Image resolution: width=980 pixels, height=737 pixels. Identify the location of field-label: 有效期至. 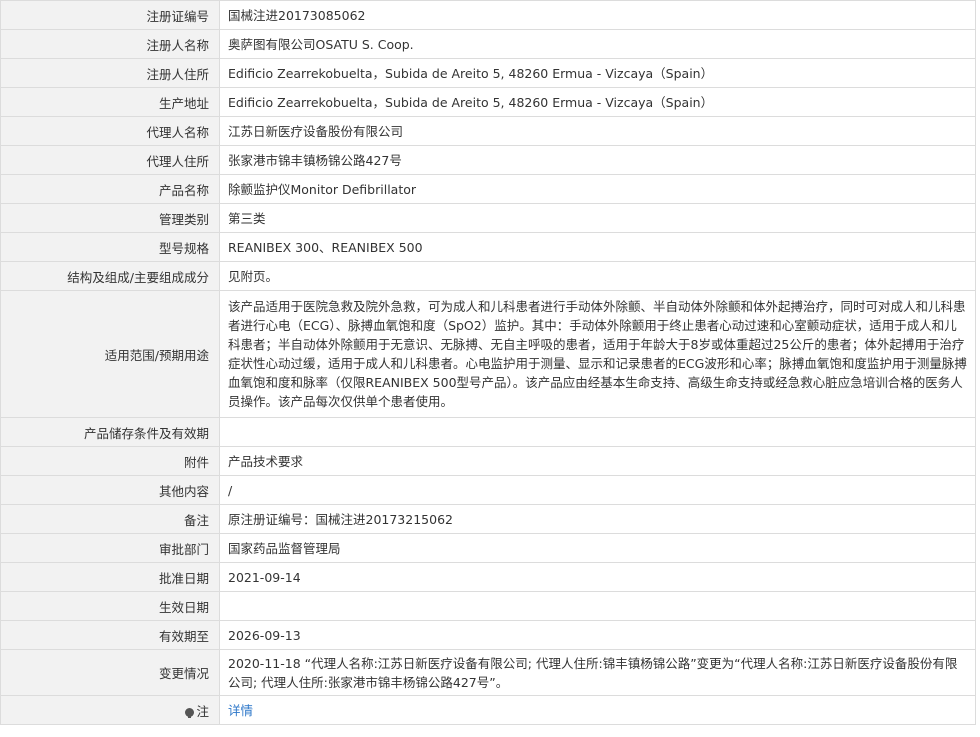
(110, 635).